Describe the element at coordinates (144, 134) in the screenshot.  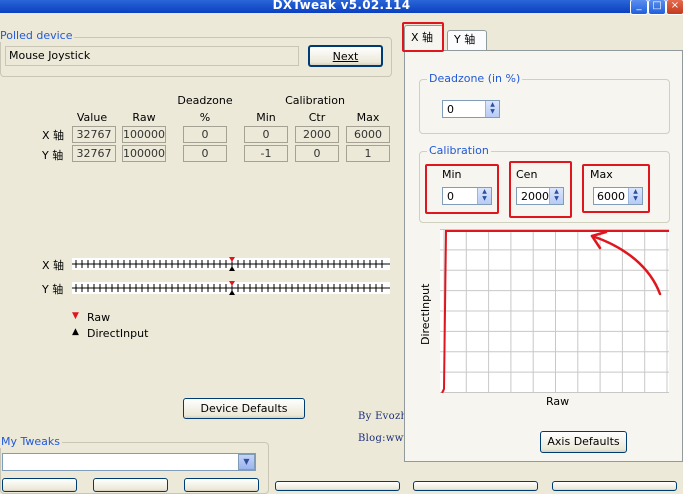
I see `x-raw: 100000` at that location.